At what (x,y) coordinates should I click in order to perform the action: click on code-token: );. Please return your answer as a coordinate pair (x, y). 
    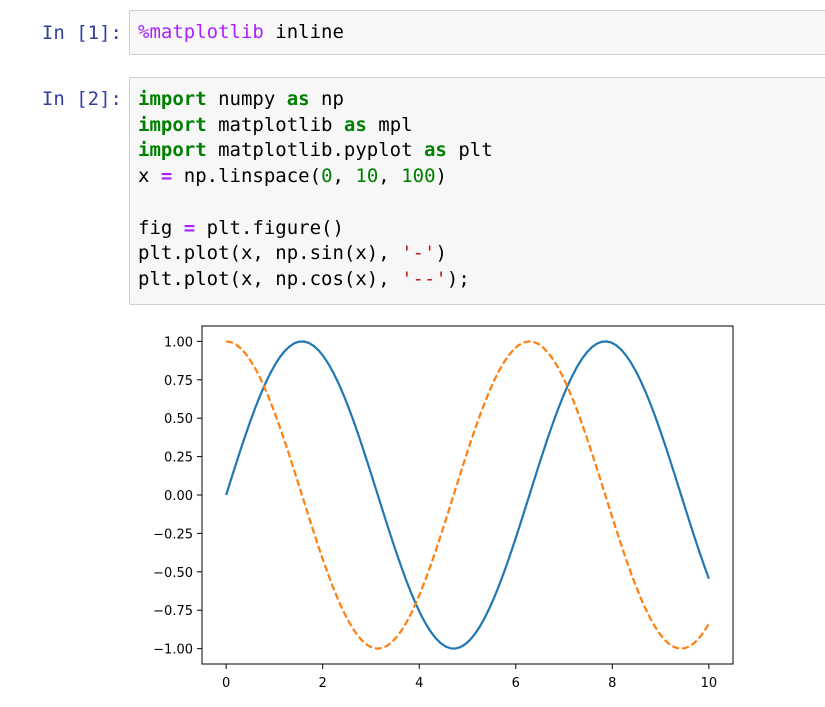
    Looking at the image, I should click on (458, 278).